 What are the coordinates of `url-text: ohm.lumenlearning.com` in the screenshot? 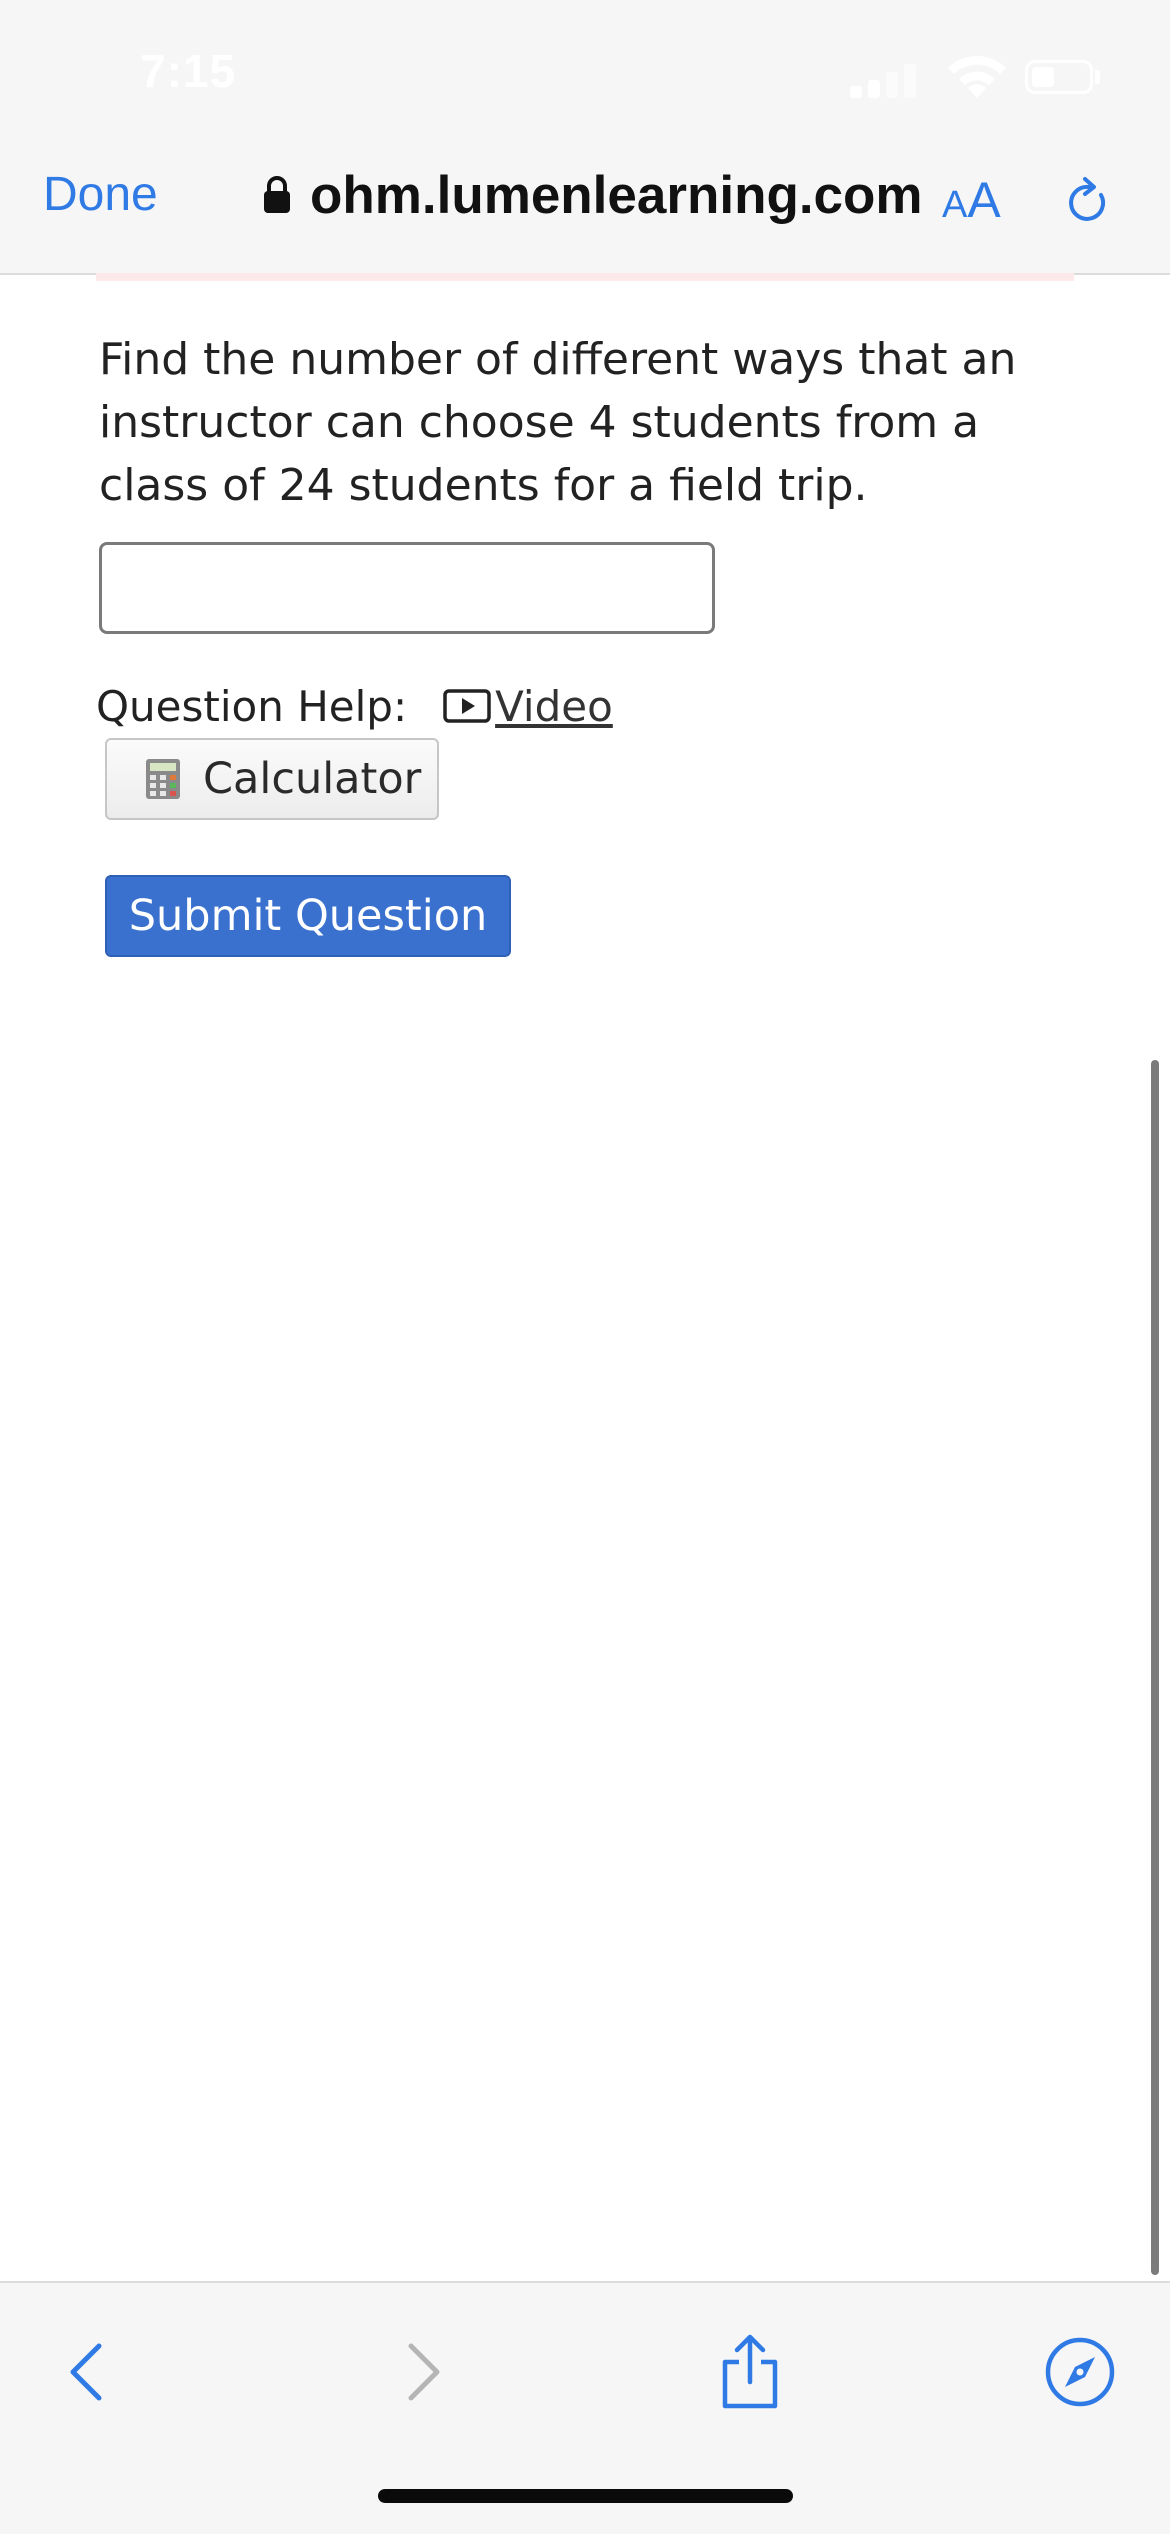 It's located at (616, 195).